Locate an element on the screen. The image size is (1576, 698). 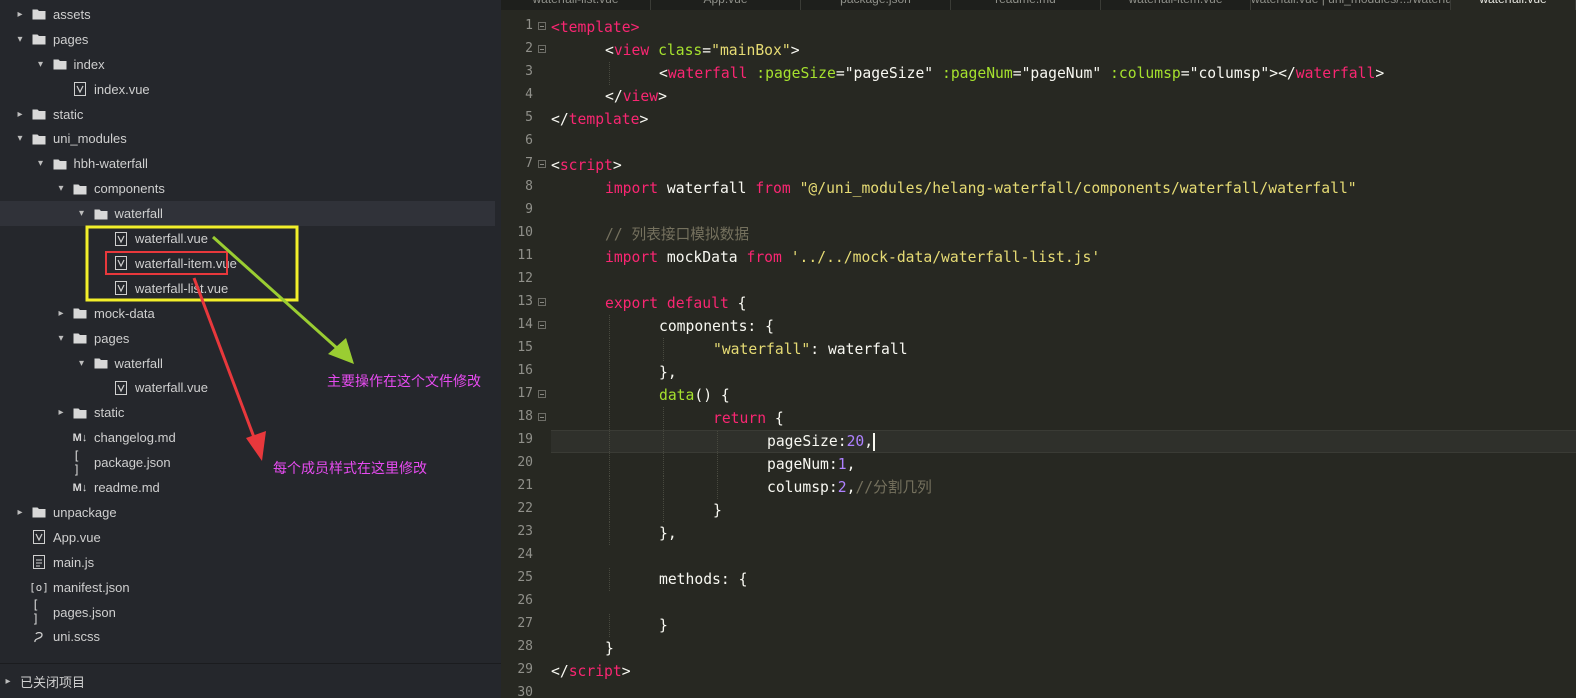
code-line: <script> is located at coordinates (1063, 165).